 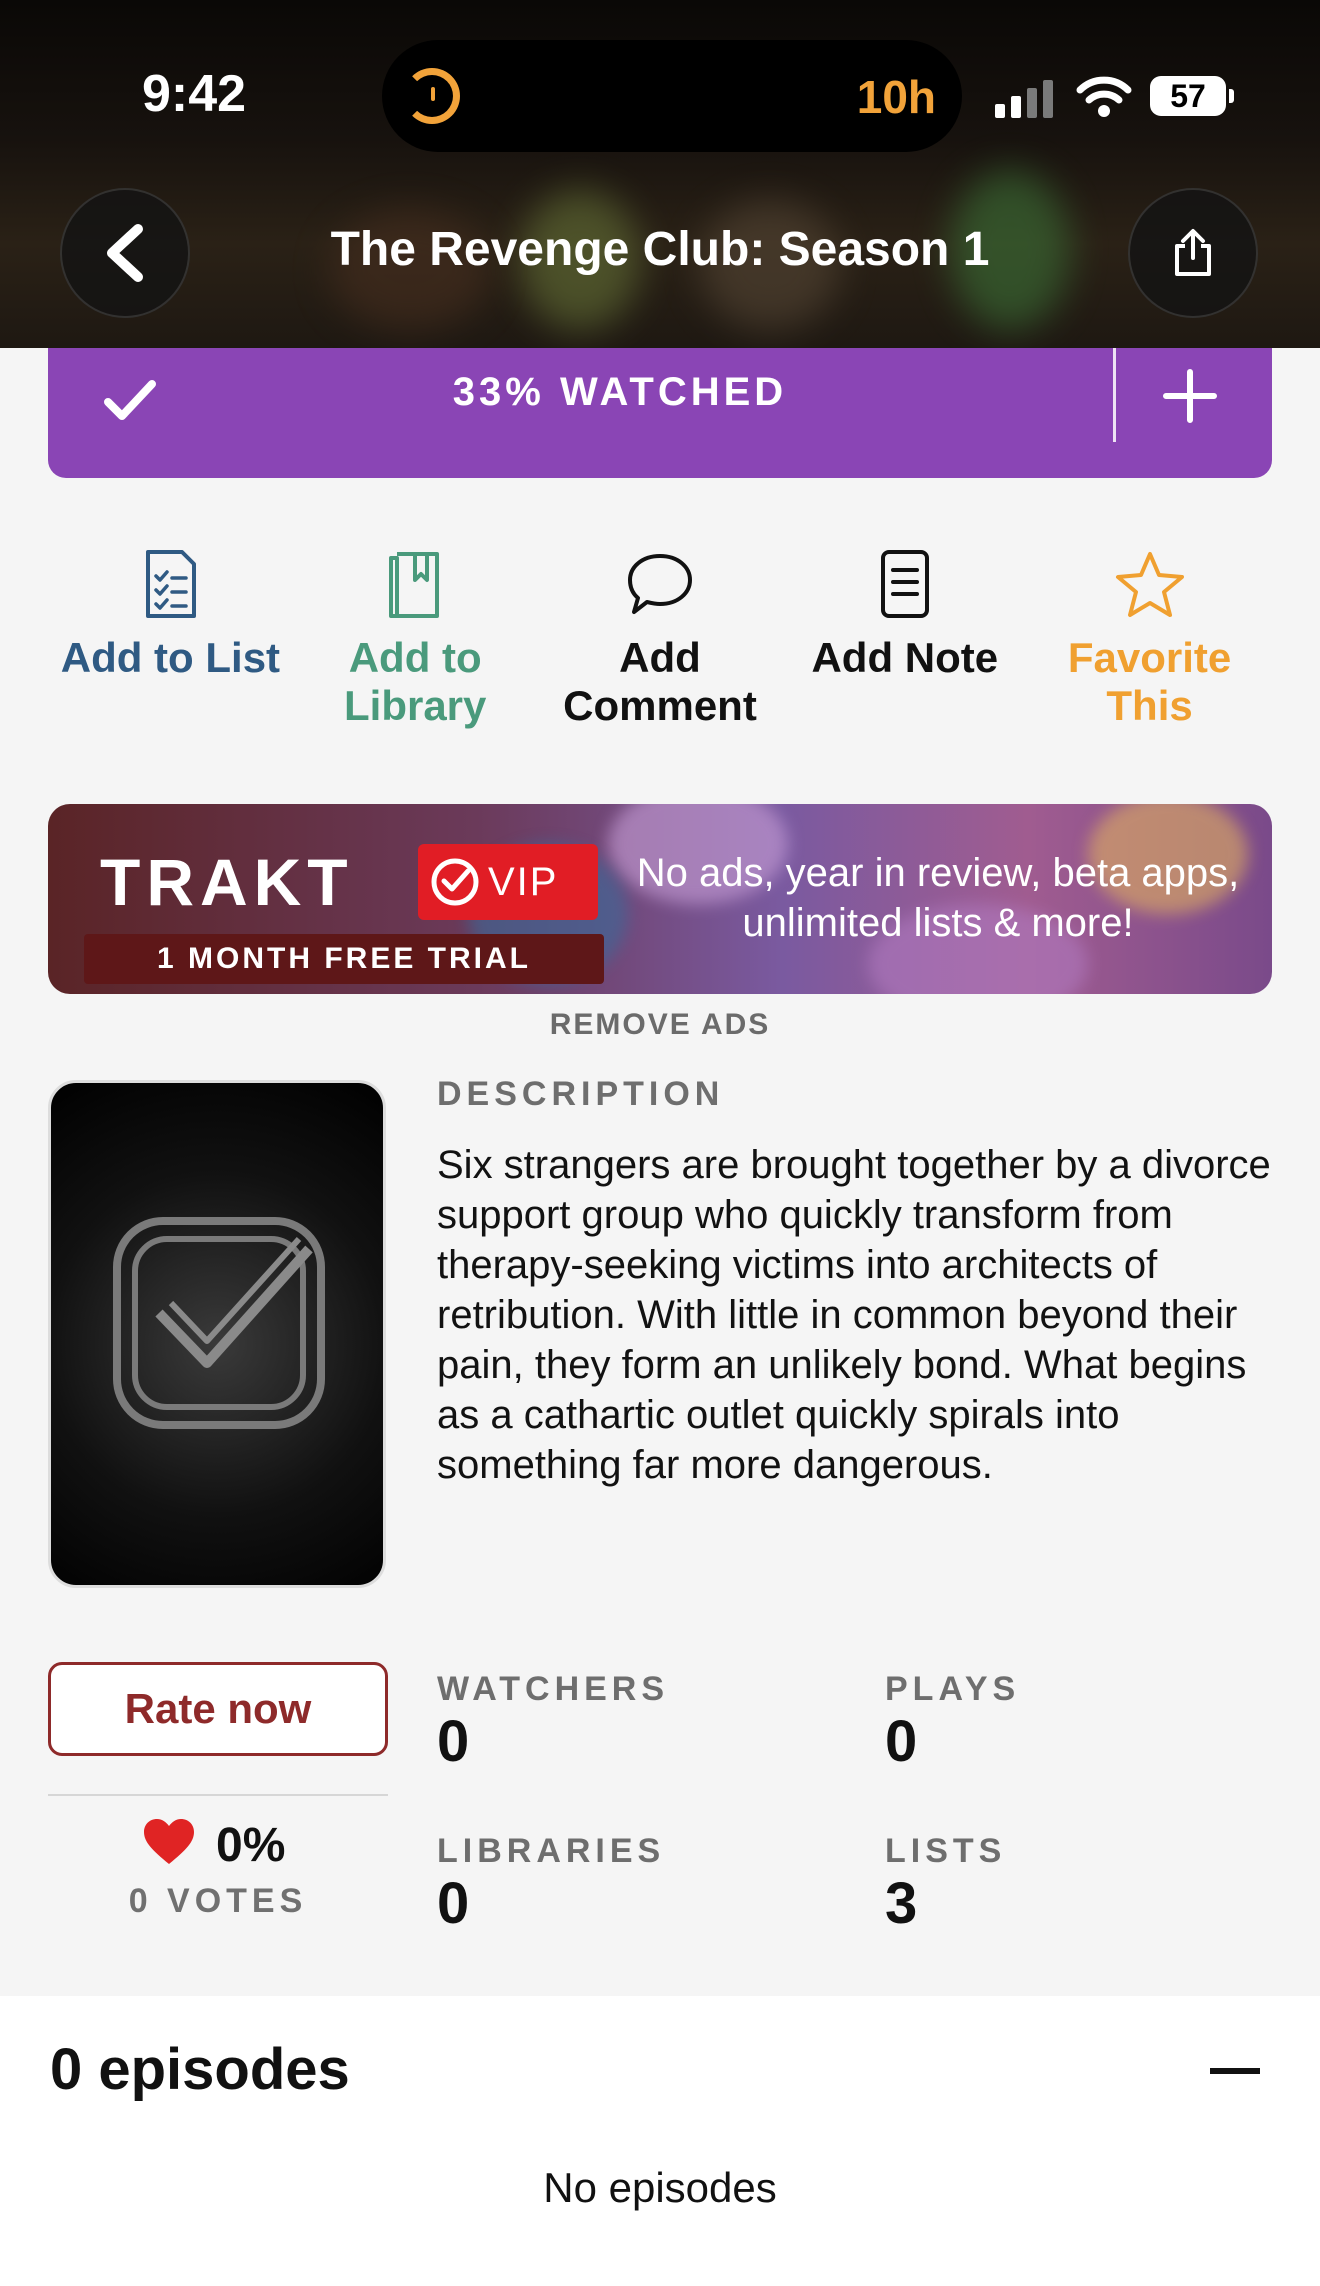 What do you see at coordinates (251, 1845) in the screenshot?
I see `rating-percent: 0%` at bounding box center [251, 1845].